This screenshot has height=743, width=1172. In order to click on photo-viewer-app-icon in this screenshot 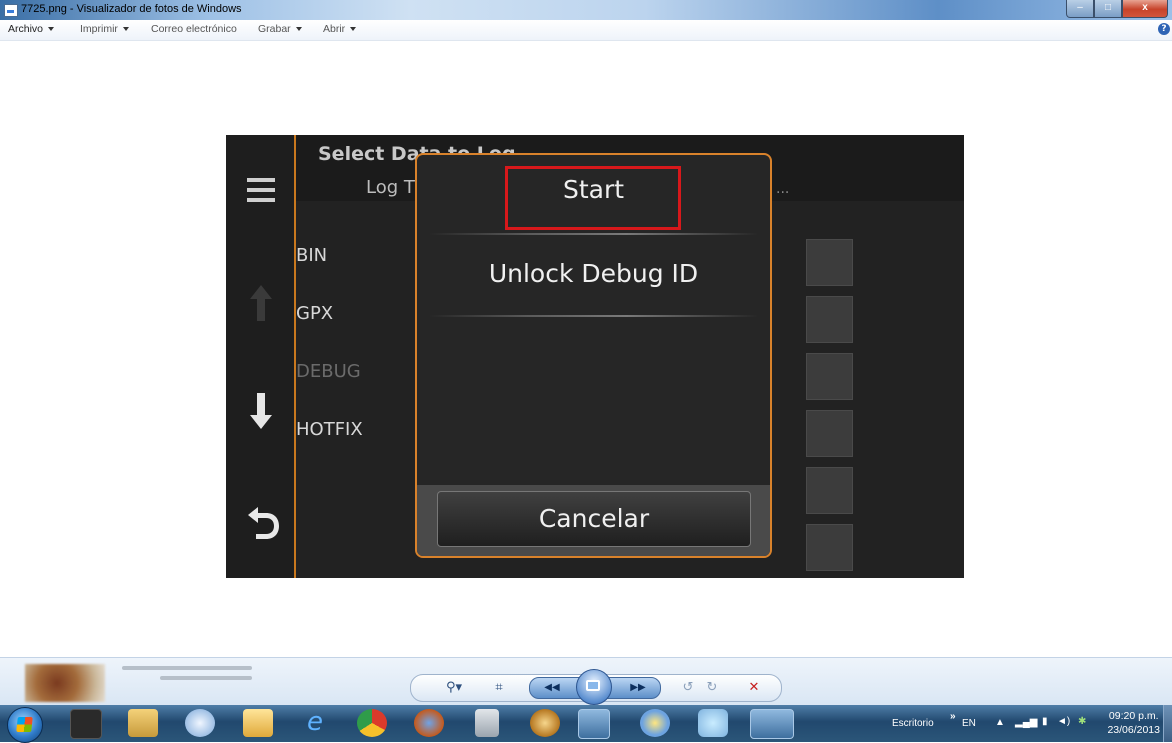, I will do `click(11, 10)`.